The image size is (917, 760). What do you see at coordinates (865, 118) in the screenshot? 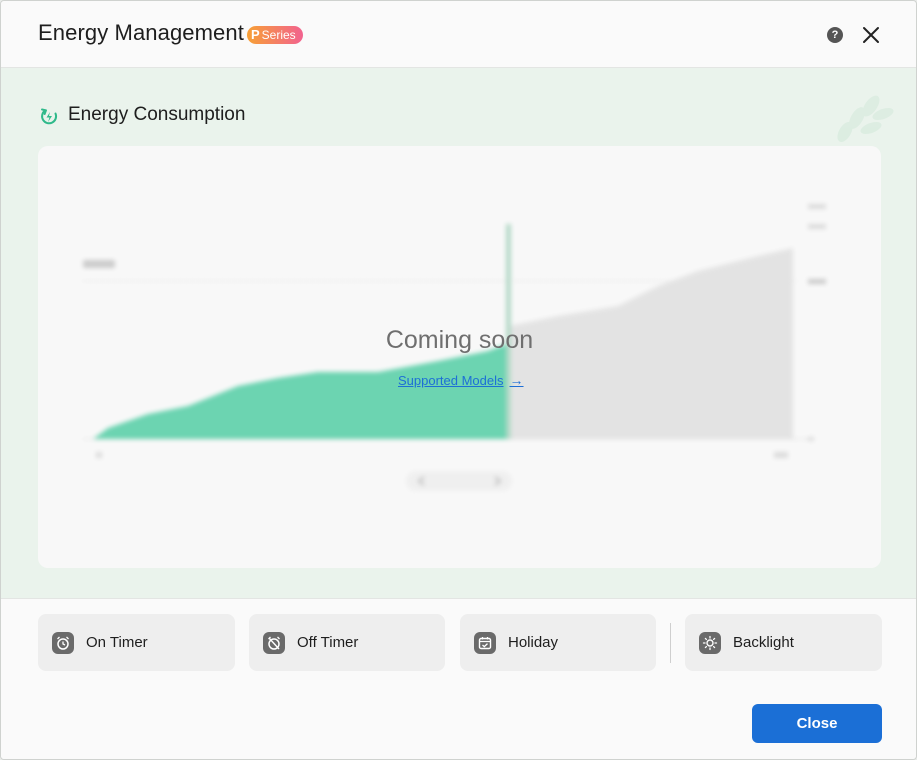
I see `leaf-decoration-icon` at bounding box center [865, 118].